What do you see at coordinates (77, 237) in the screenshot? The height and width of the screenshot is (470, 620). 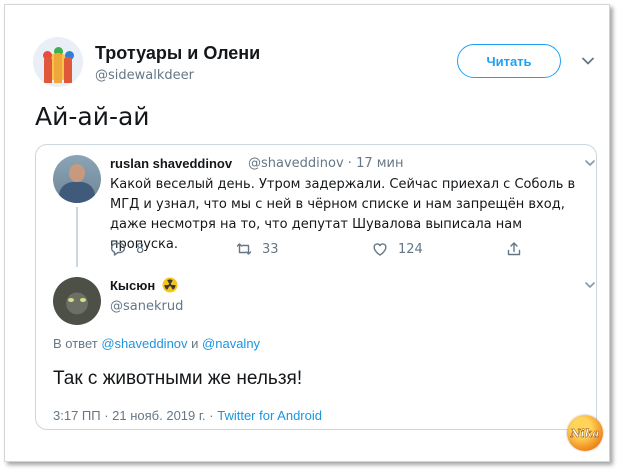 I see `thread-connector` at bounding box center [77, 237].